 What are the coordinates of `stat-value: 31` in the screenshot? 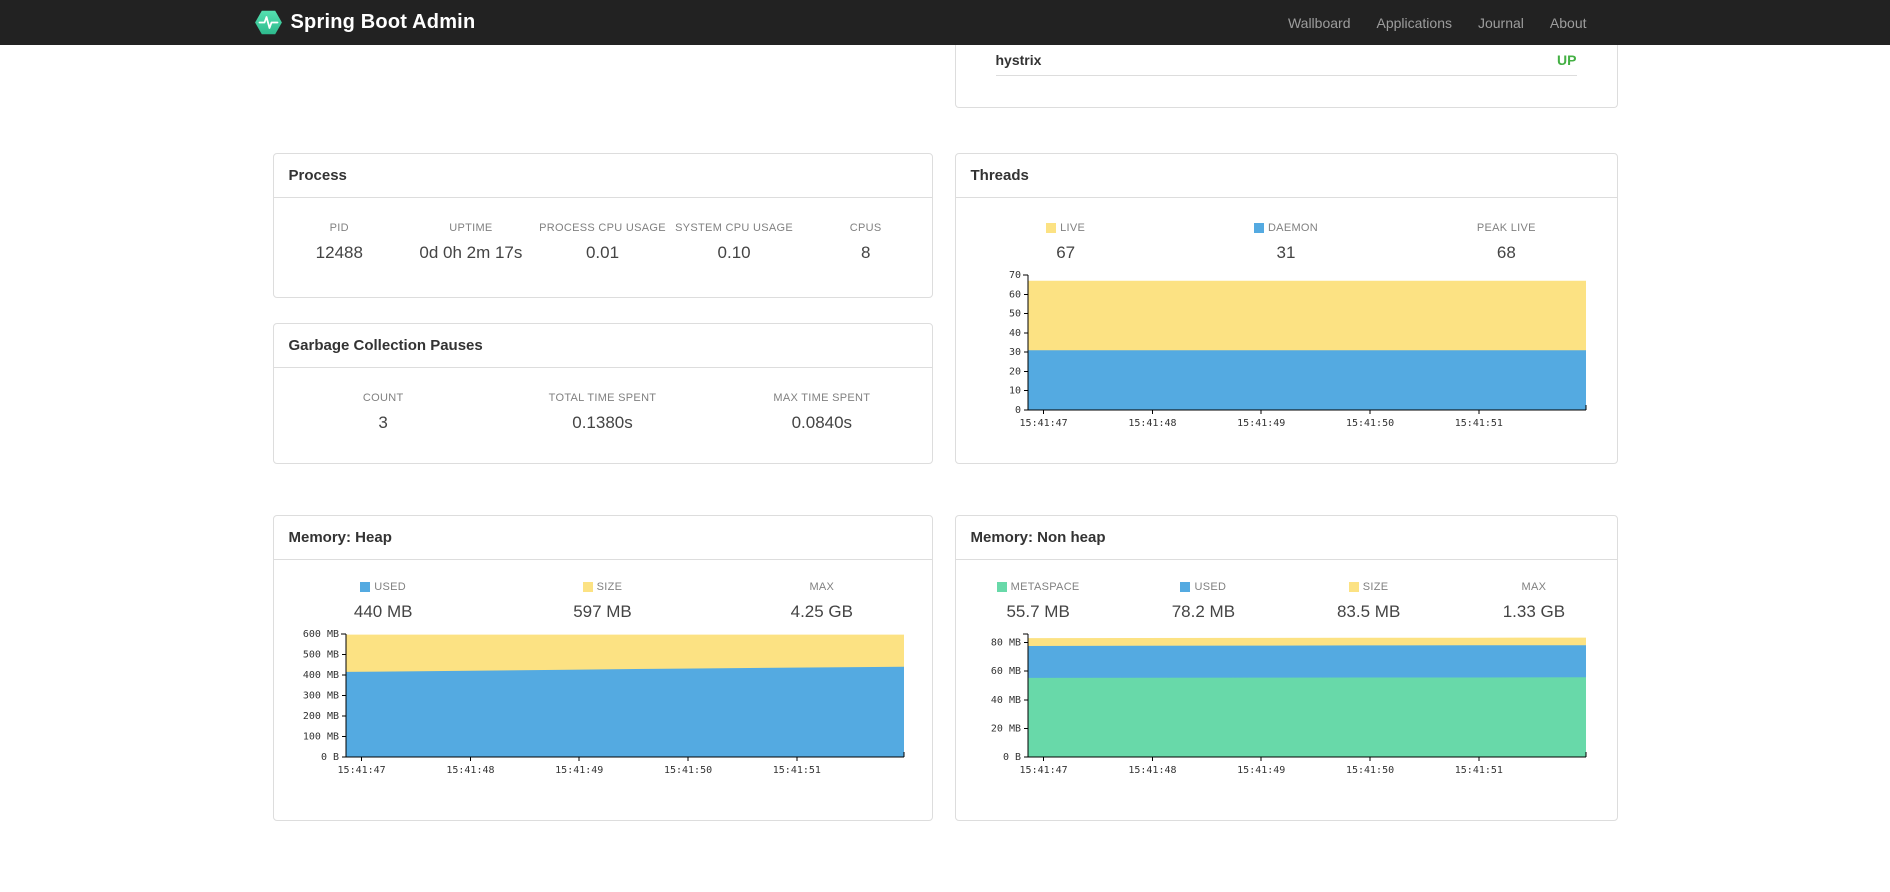 It's located at (1286, 252).